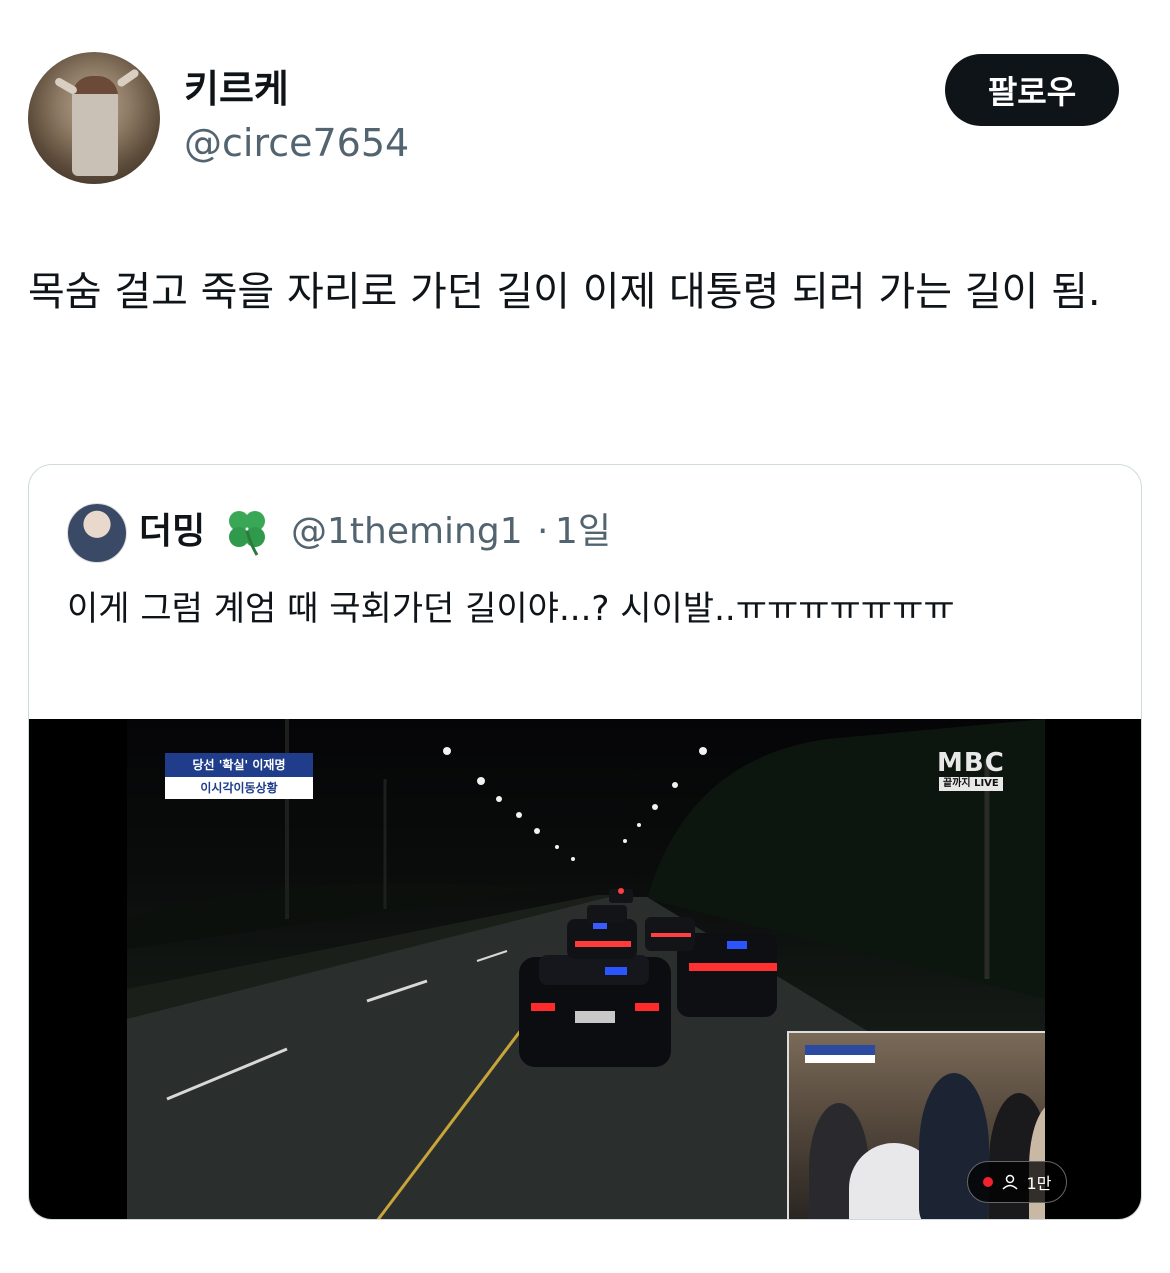 The height and width of the screenshot is (1273, 1170). I want to click on avatar-arm, so click(128, 78).